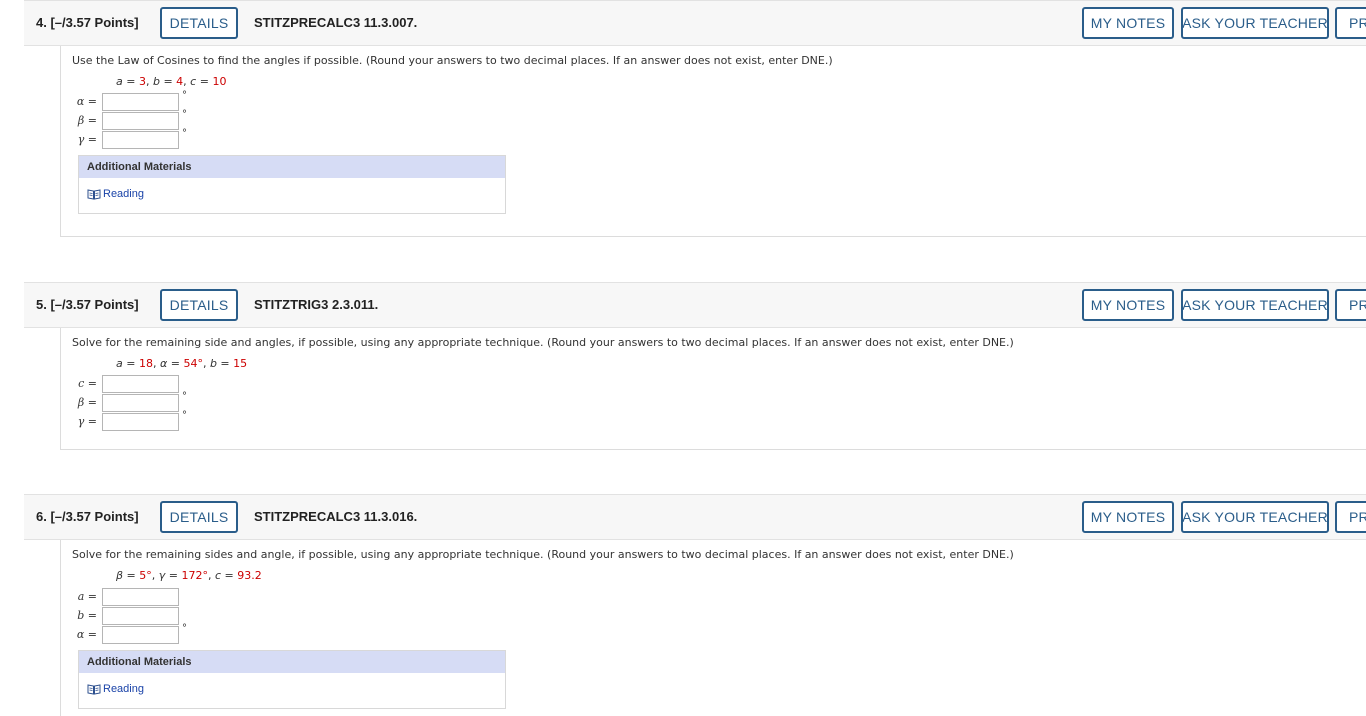 The height and width of the screenshot is (716, 1366). What do you see at coordinates (336, 22) in the screenshot?
I see `question-code: STITZPRECALC3 11.3.007.` at bounding box center [336, 22].